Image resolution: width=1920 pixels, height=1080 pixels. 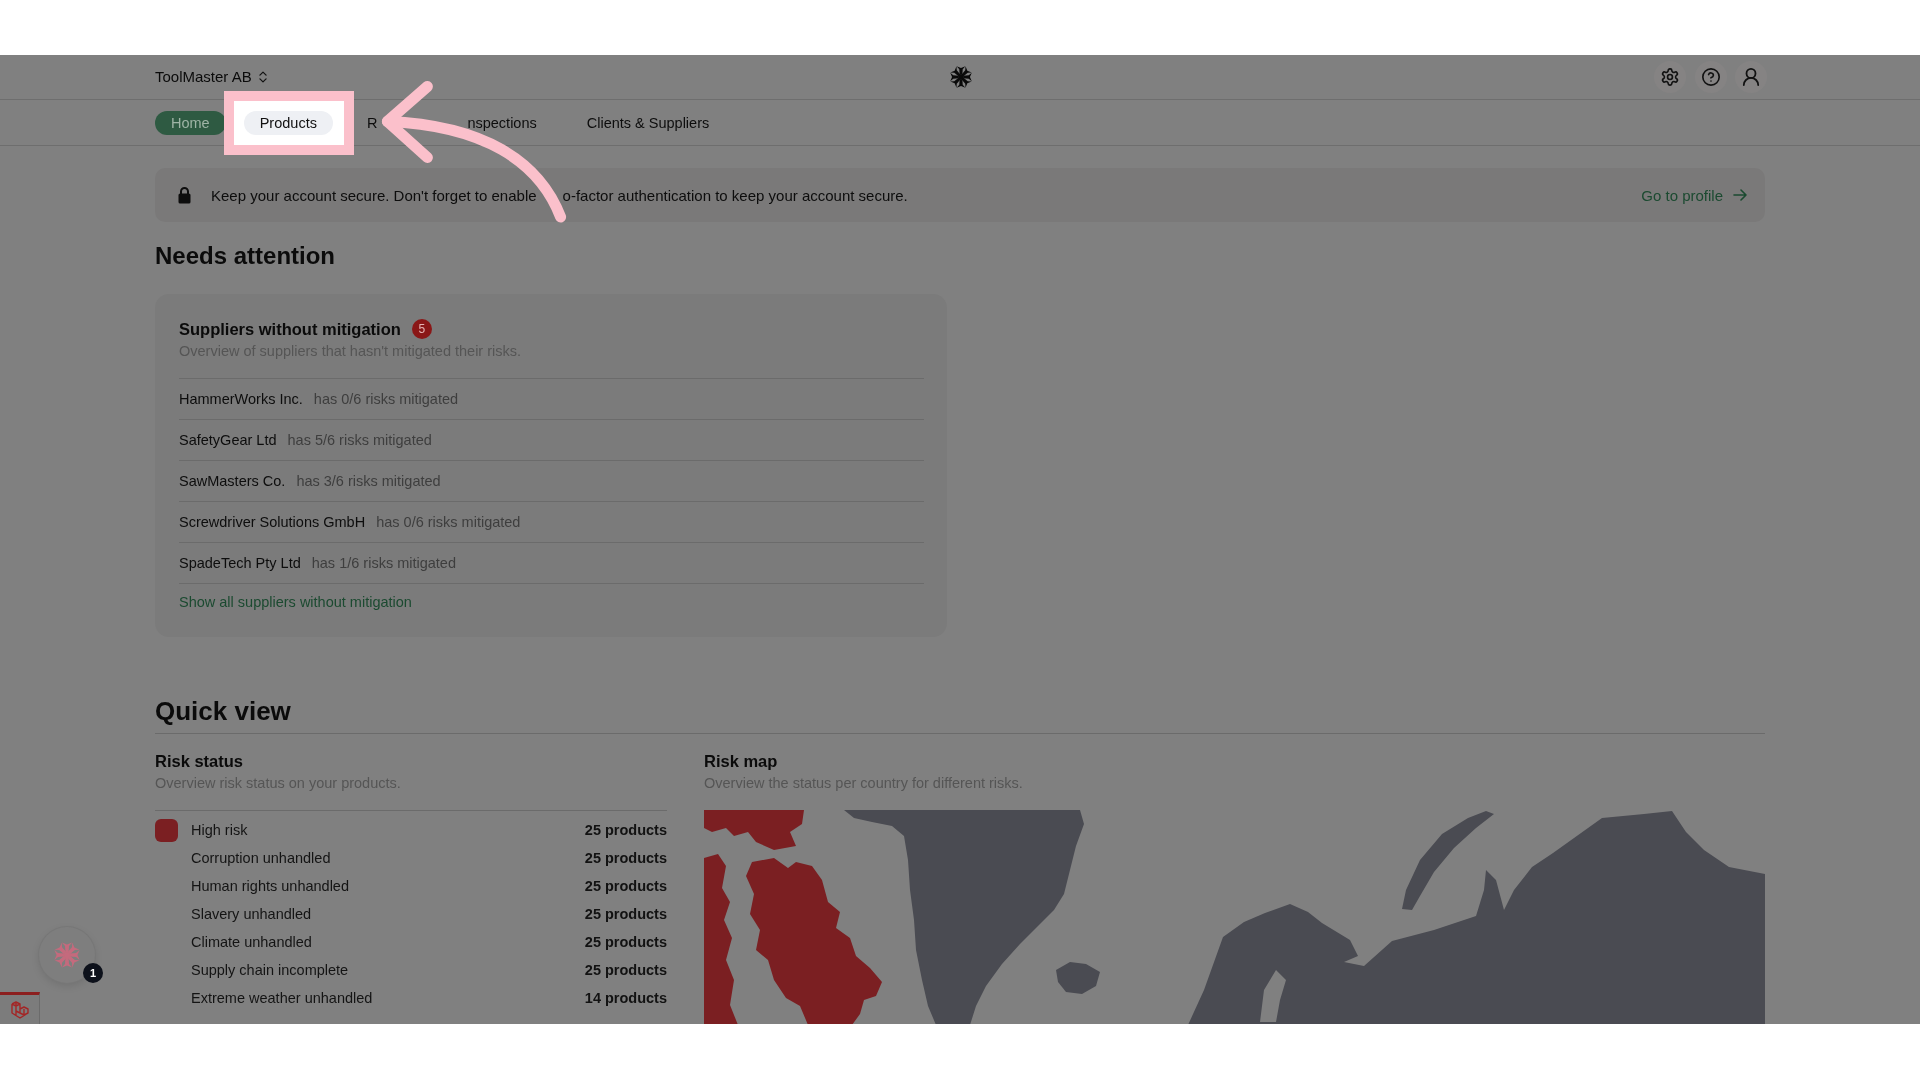 I want to click on workspace-switcher: ToolMaster AB, so click(x=211, y=76).